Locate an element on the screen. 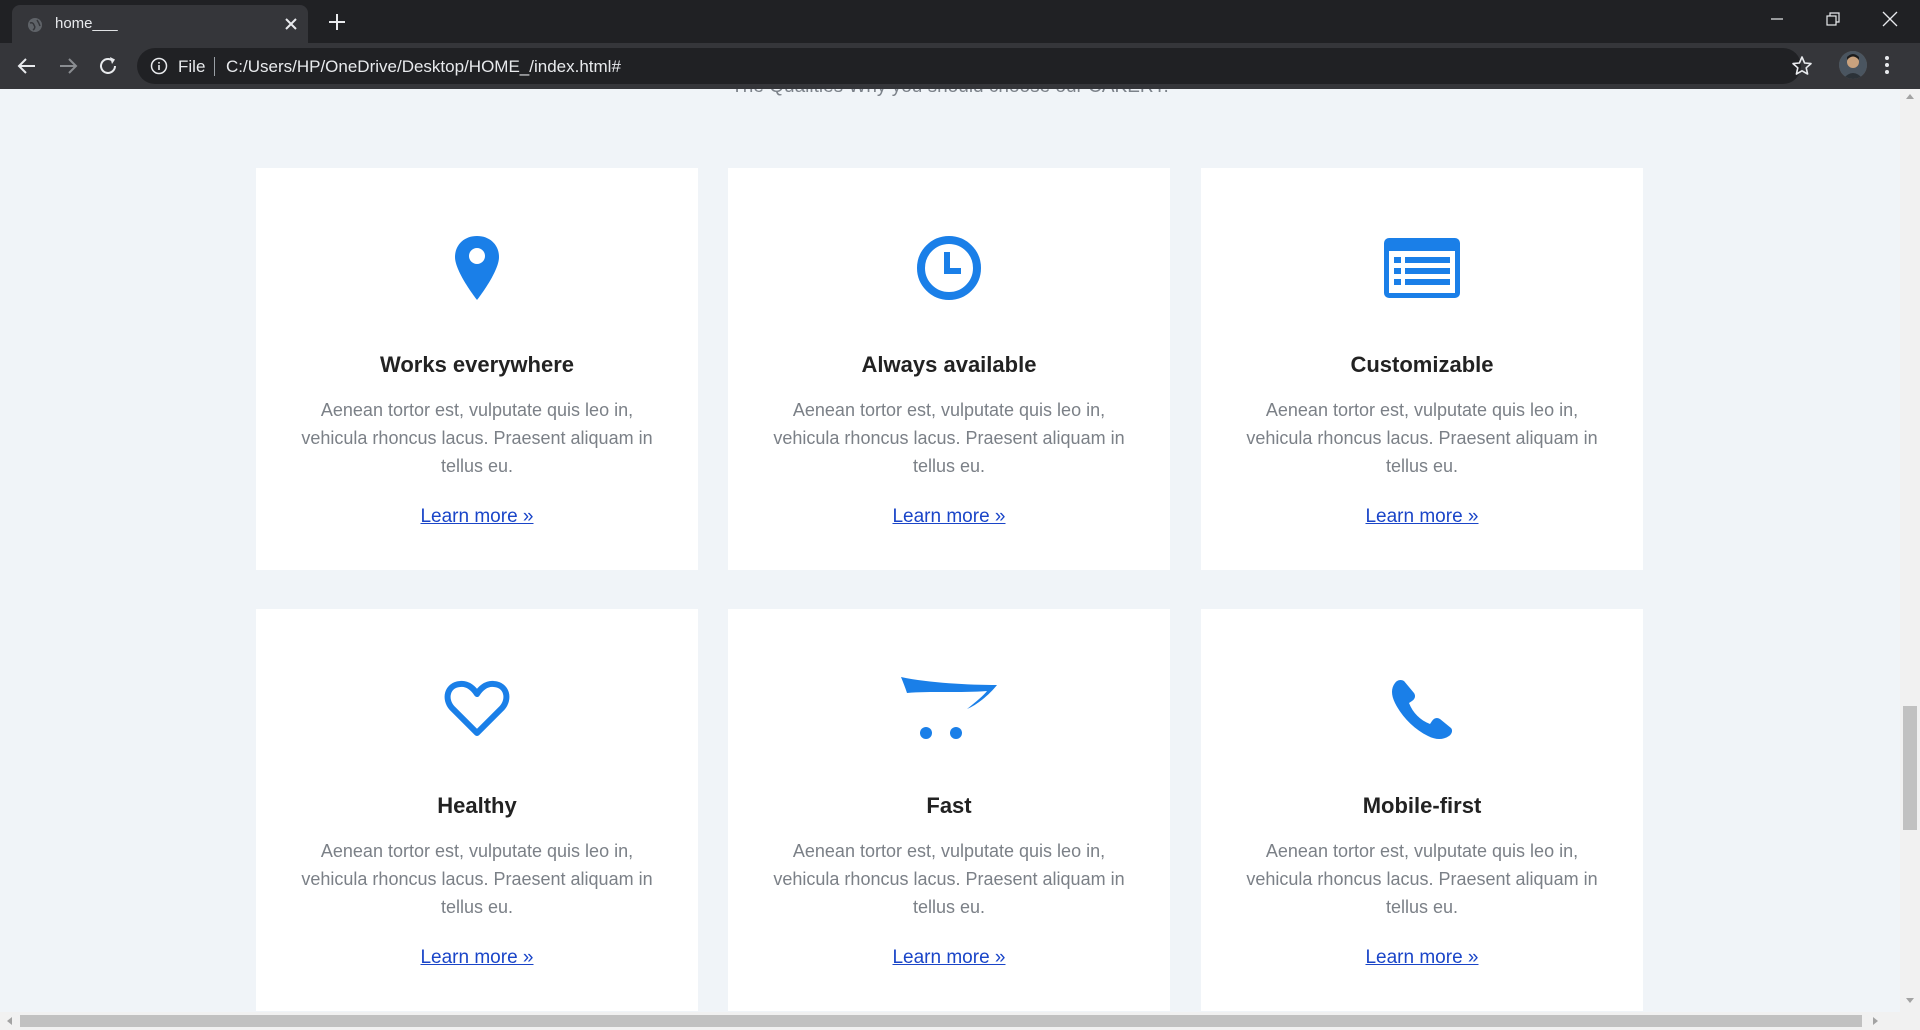 The height and width of the screenshot is (1030, 1920). vertical-scrollbar is located at coordinates (1910, 550).